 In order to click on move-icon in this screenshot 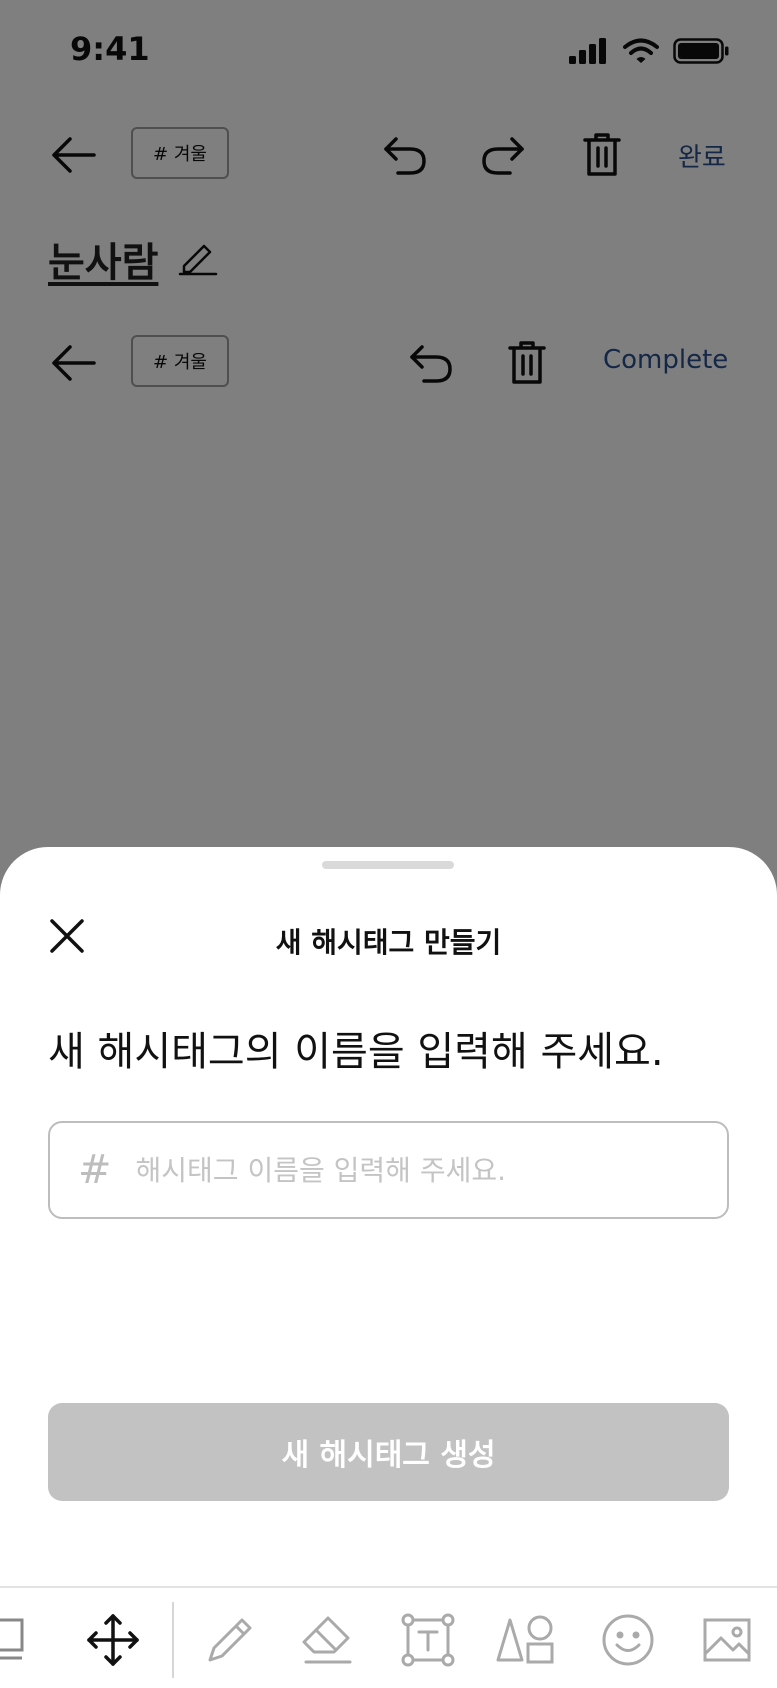, I will do `click(113, 1640)`.